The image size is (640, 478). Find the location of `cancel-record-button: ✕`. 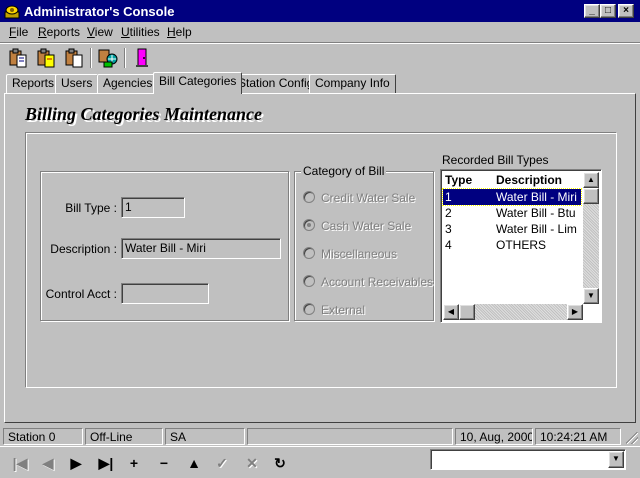

cancel-record-button: ✕ is located at coordinates (252, 463).